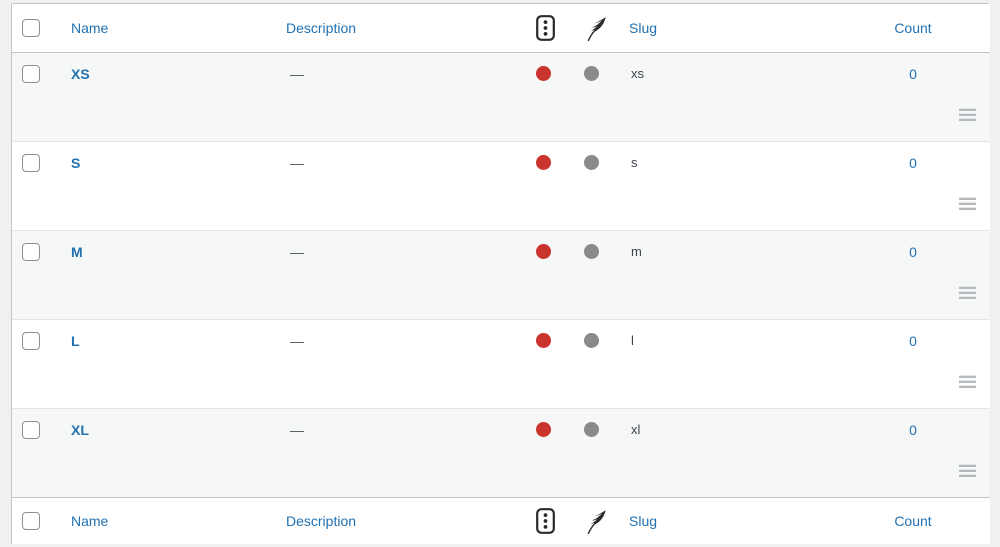 The image size is (1000, 547). Describe the element at coordinates (75, 163) in the screenshot. I see `row-name-link: S` at that location.